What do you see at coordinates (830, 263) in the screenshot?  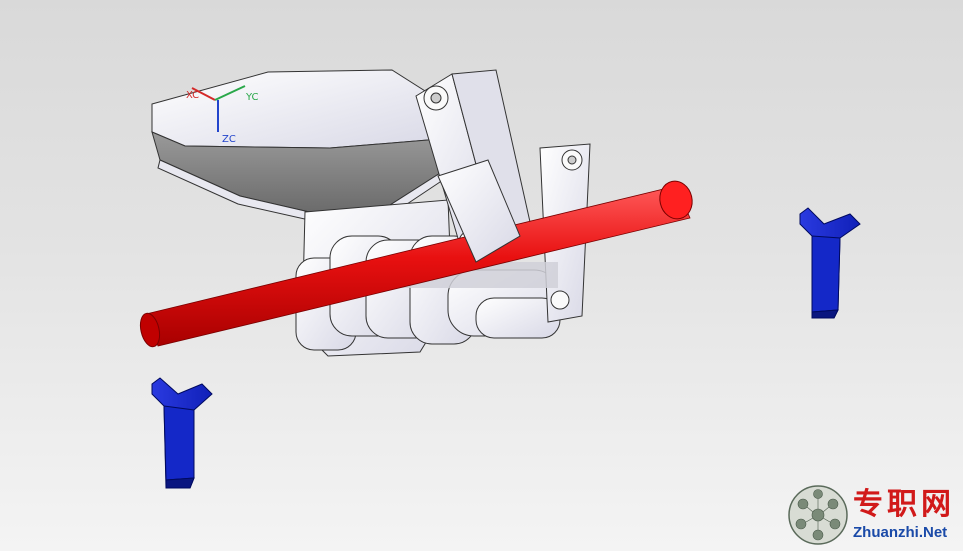 I see `v-support-right` at bounding box center [830, 263].